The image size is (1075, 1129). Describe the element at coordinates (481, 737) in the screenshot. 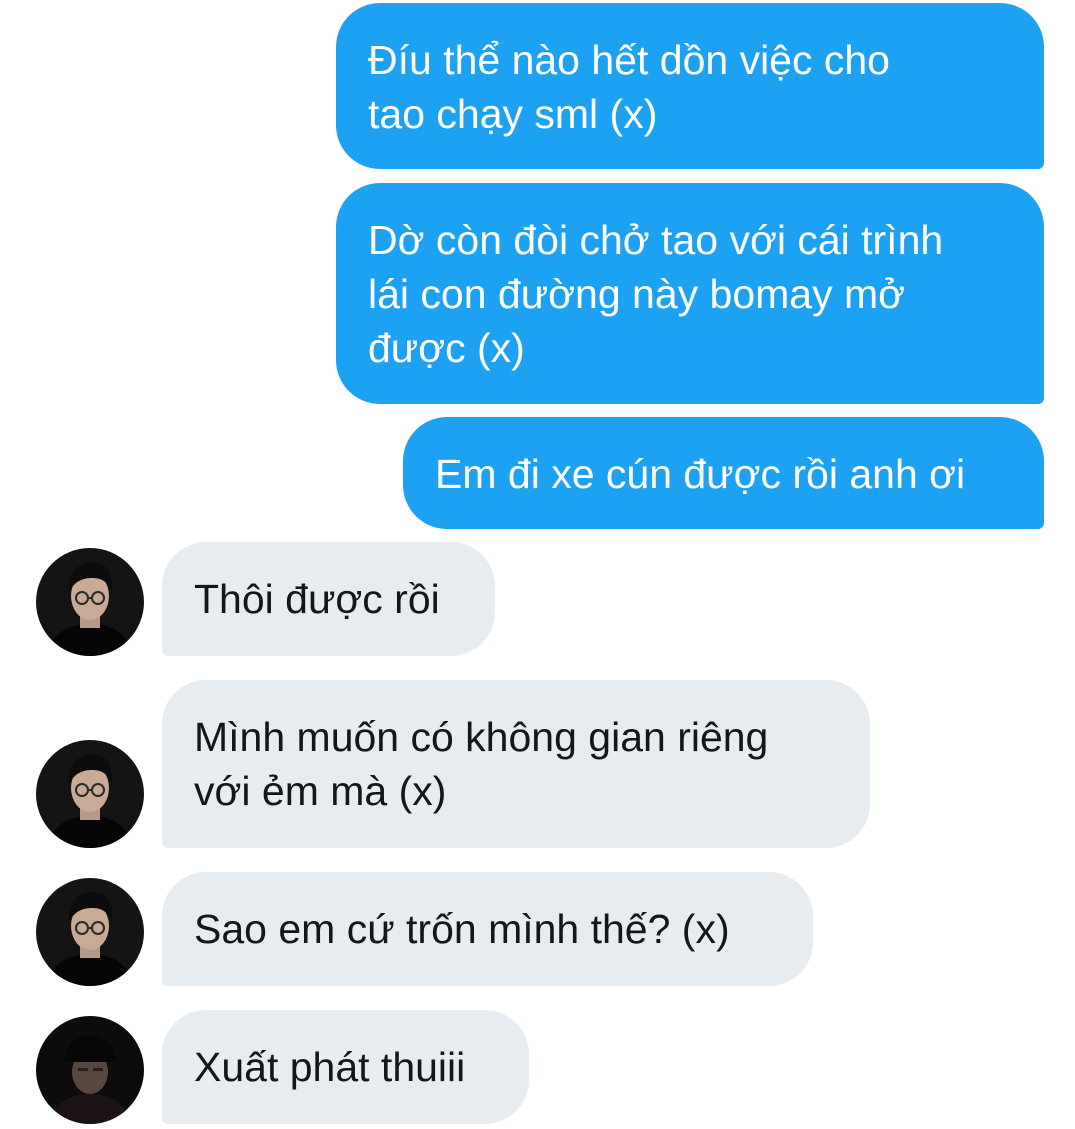

I see `message-text-line: Mình muốn có không gian riêng` at that location.